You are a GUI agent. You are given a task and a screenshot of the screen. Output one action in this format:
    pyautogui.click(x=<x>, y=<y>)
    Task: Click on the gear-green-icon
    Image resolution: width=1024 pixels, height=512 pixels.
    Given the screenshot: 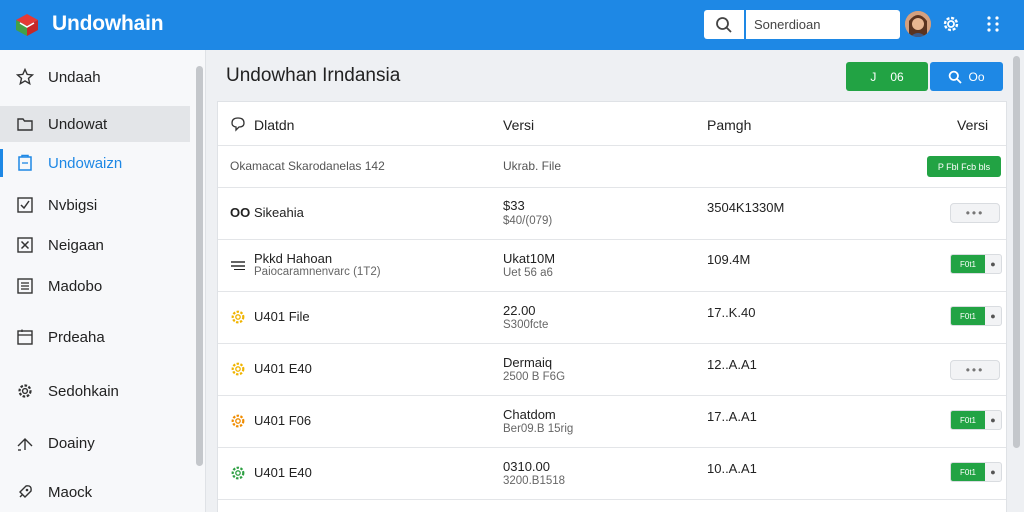 What is the action you would take?
    pyautogui.click(x=238, y=473)
    